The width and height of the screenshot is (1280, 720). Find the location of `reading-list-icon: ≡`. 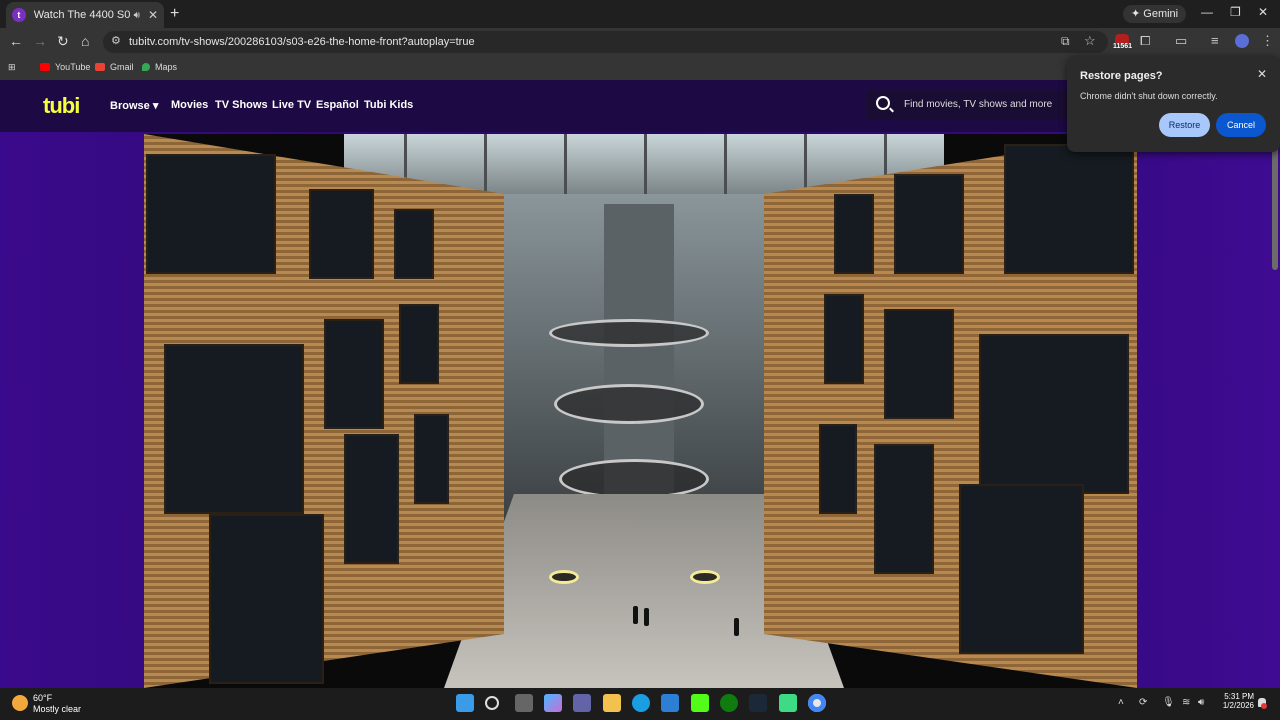

reading-list-icon: ≡ is located at coordinates (1215, 40).